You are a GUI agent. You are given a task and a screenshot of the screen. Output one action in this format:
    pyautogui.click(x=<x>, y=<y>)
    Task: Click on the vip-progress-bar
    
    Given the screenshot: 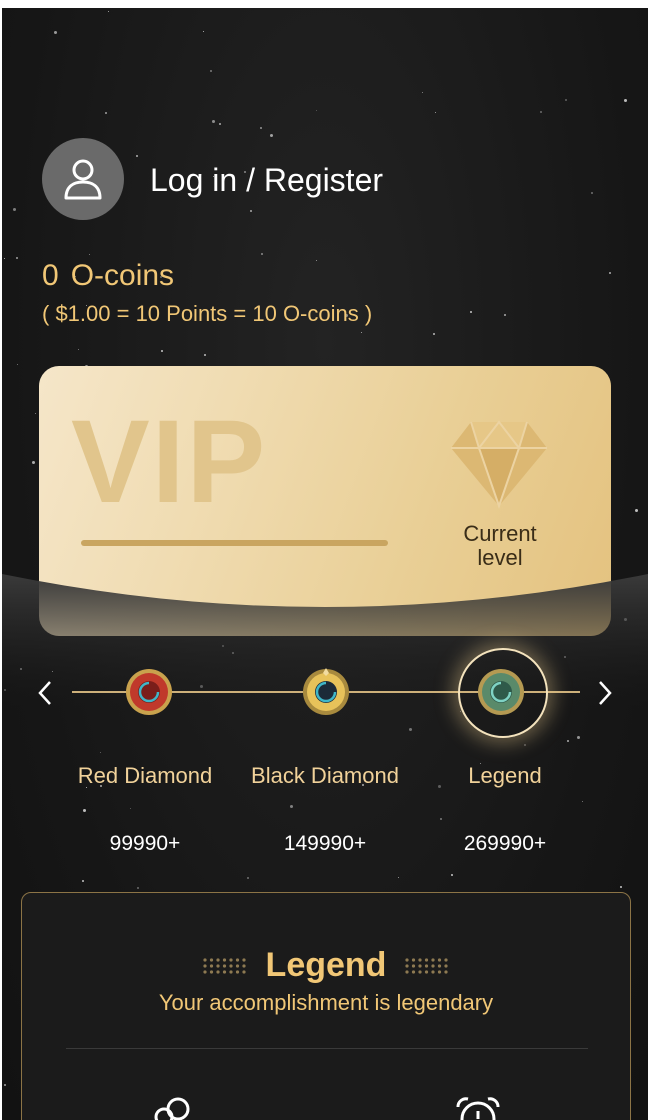 What is the action you would take?
    pyautogui.click(x=234, y=543)
    